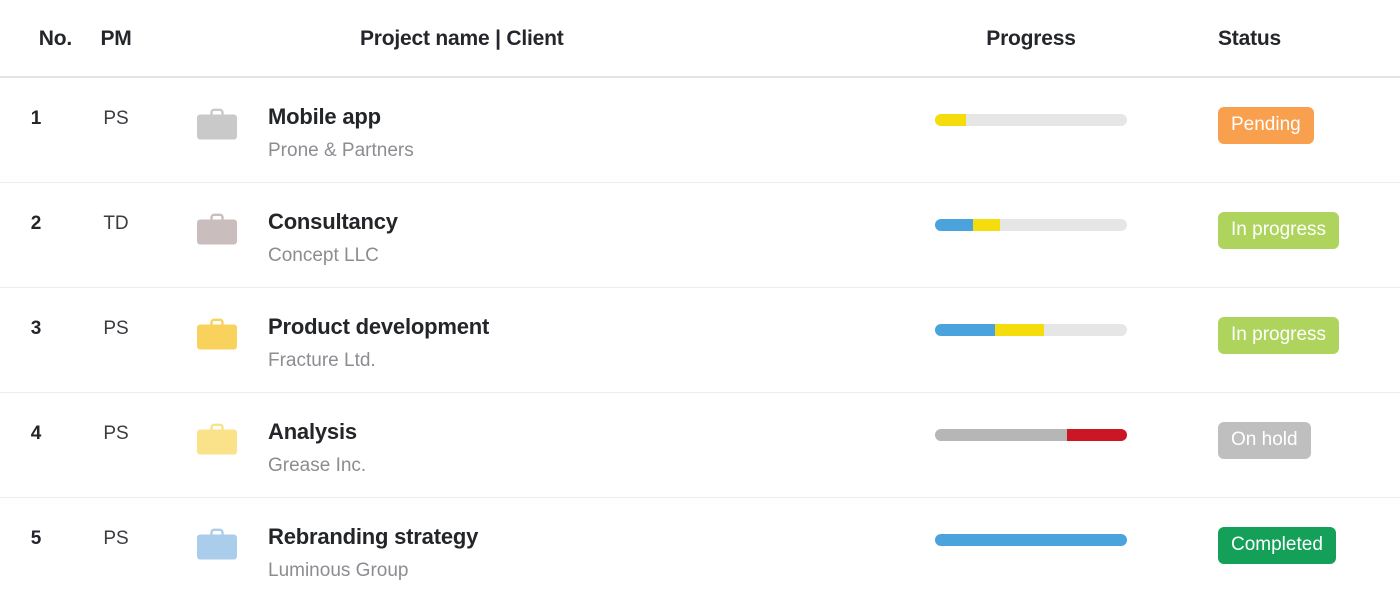 Image resolution: width=1400 pixels, height=603 pixels. I want to click on client-name: Fracture Ltd., so click(322, 361).